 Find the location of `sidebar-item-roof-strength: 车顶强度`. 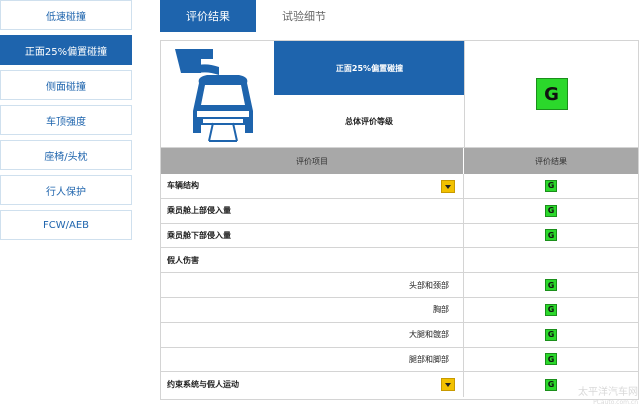

sidebar-item-roof-strength: 车顶强度 is located at coordinates (66, 120).